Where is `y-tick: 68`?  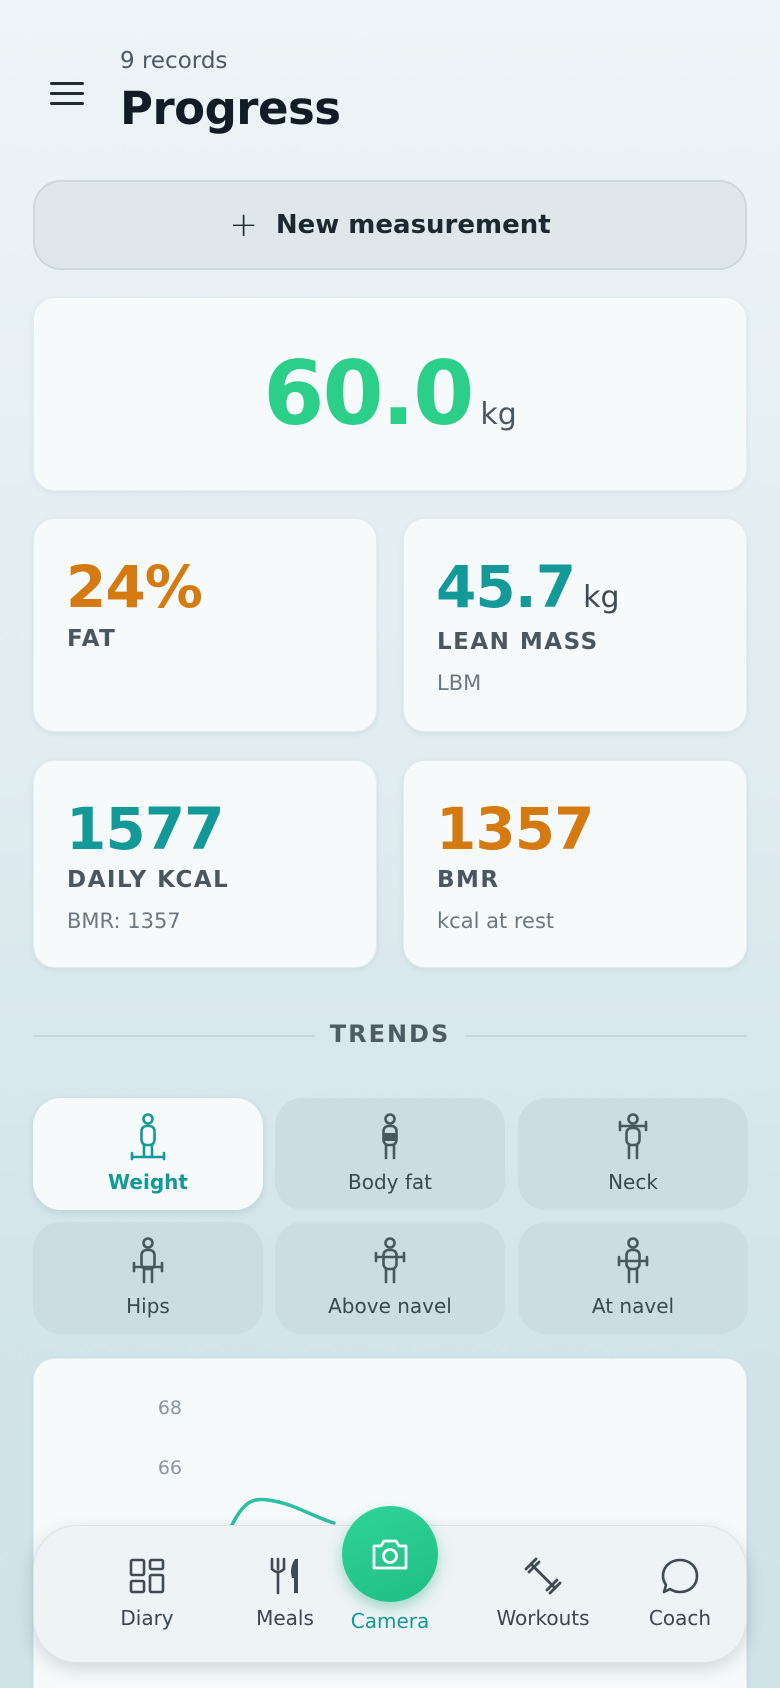 y-tick: 68 is located at coordinates (169, 1408).